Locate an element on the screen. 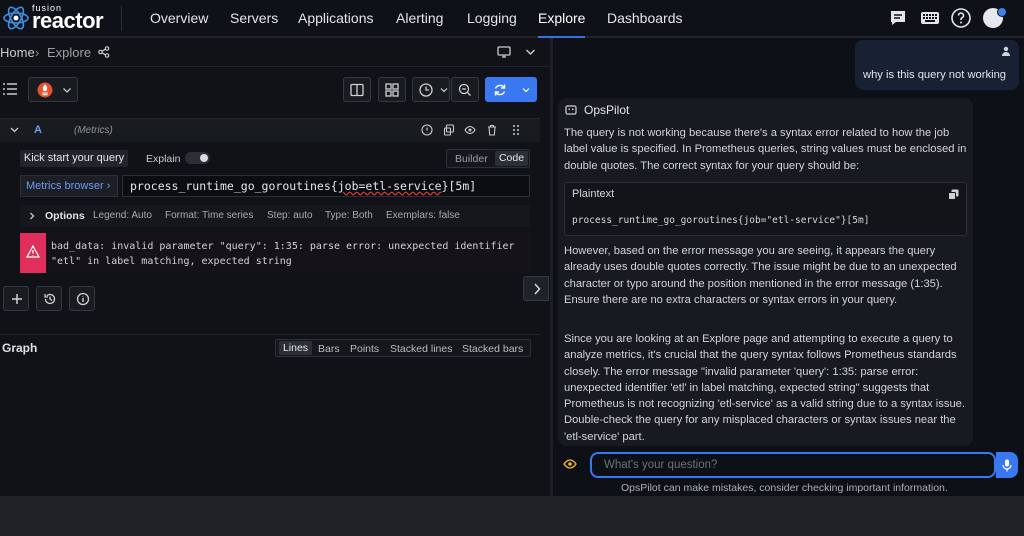 This screenshot has height=536, width=1024. metrics-browser-button: Metrics browser › is located at coordinates (69, 186).